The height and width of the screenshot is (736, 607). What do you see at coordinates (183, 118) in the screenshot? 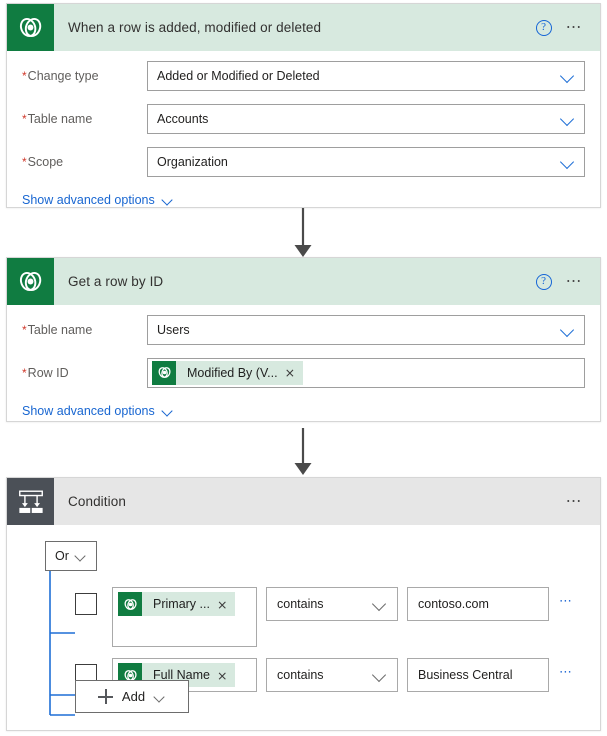
I see `field-value: Accounts` at bounding box center [183, 118].